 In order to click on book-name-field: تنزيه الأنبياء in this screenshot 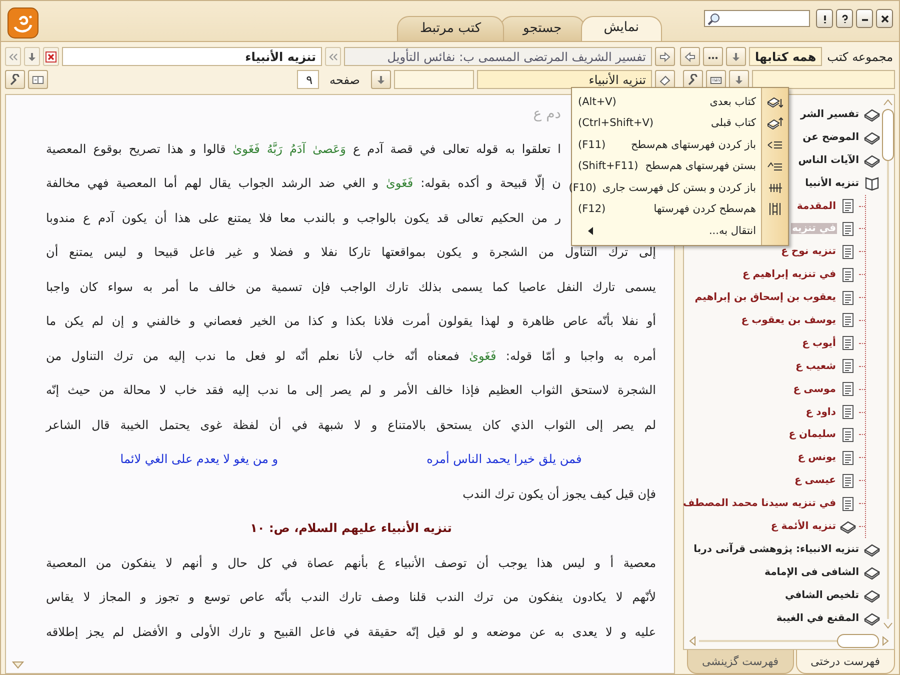, I will do `click(192, 56)`.